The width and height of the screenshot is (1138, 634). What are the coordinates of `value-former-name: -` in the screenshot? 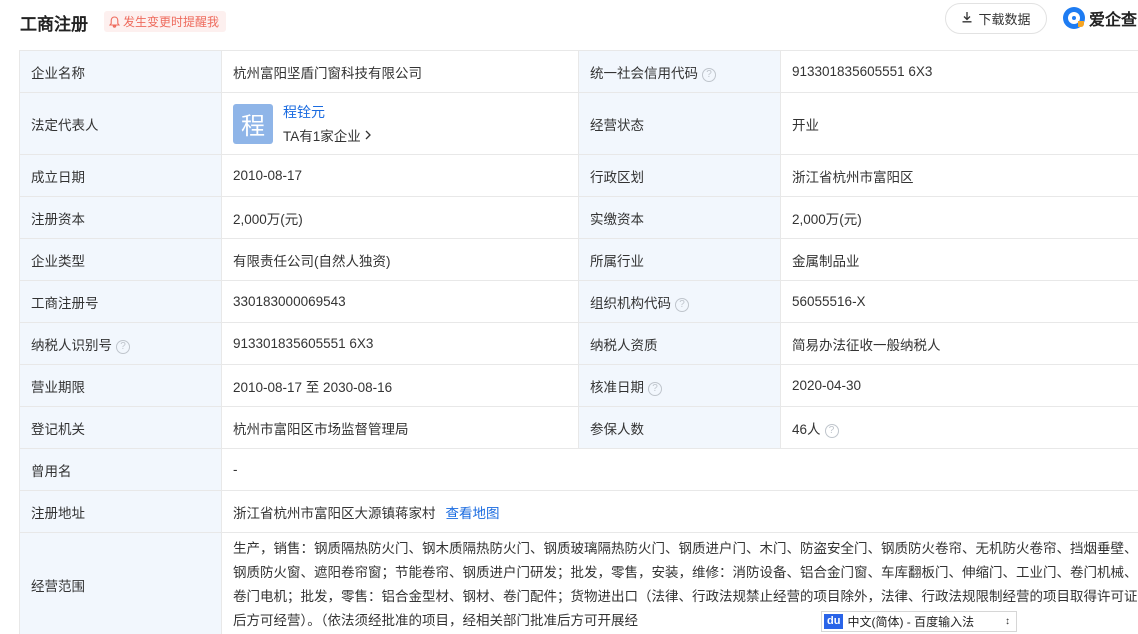 It's located at (679, 469).